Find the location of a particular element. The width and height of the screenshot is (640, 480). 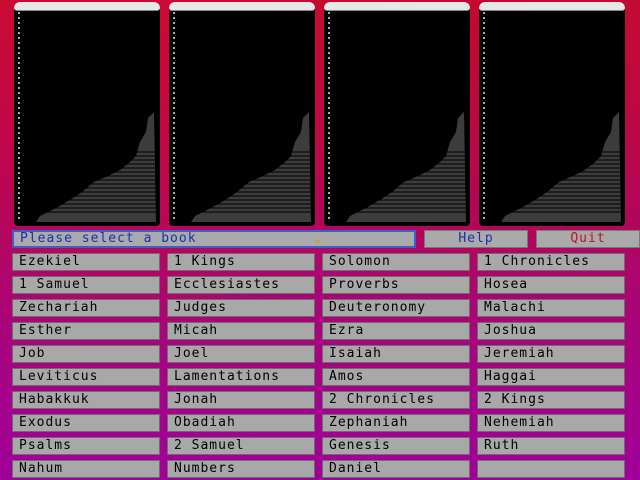

book-button: Zephaniah is located at coordinates (396, 423).